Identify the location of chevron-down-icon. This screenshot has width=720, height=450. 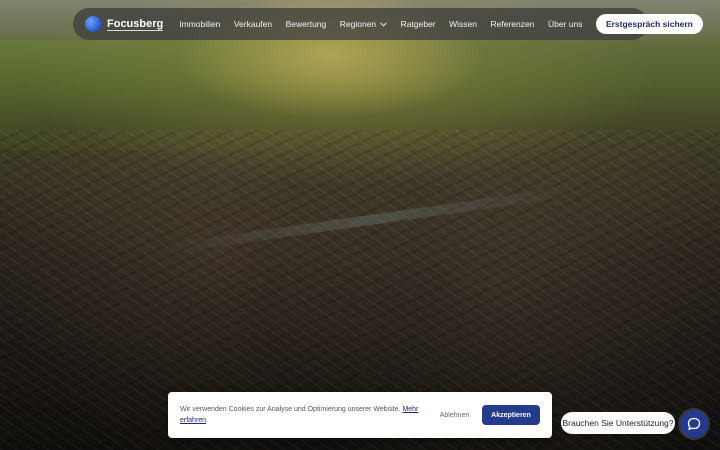
(384, 24).